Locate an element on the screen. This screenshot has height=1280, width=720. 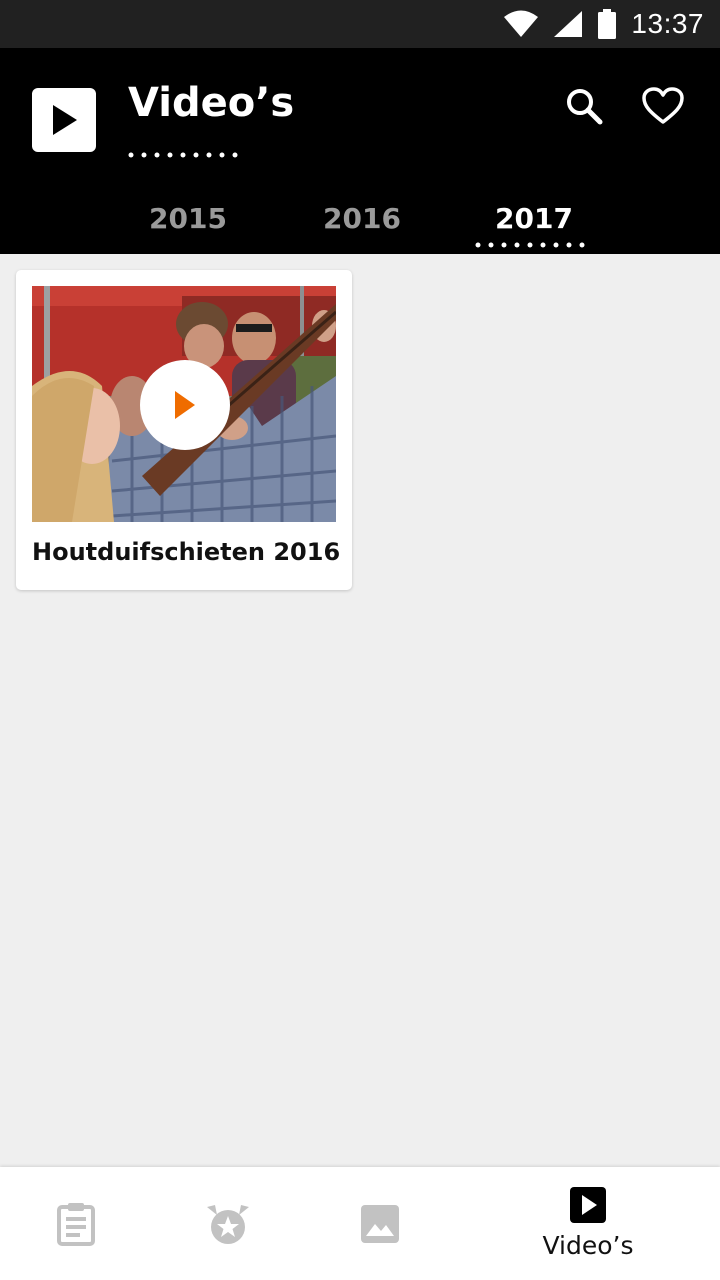
nav-label-videos: Video’s is located at coordinates (588, 1245).